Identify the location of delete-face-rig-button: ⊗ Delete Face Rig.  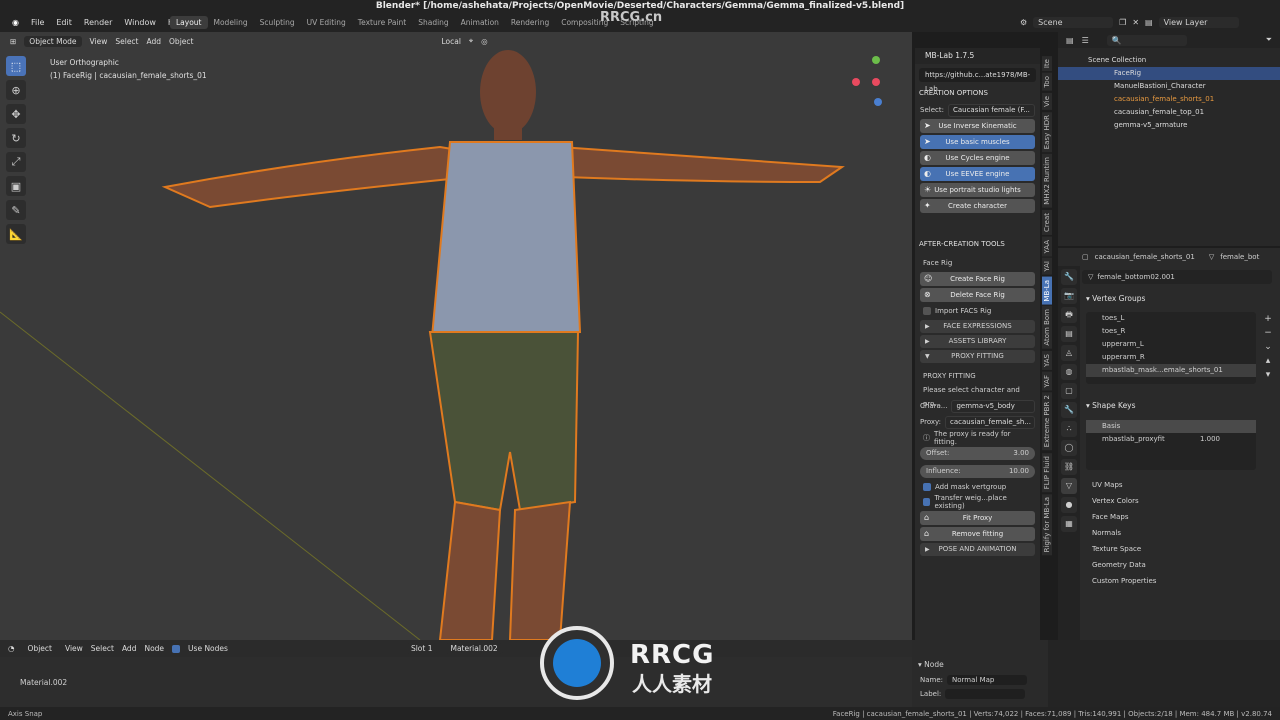
(977, 295).